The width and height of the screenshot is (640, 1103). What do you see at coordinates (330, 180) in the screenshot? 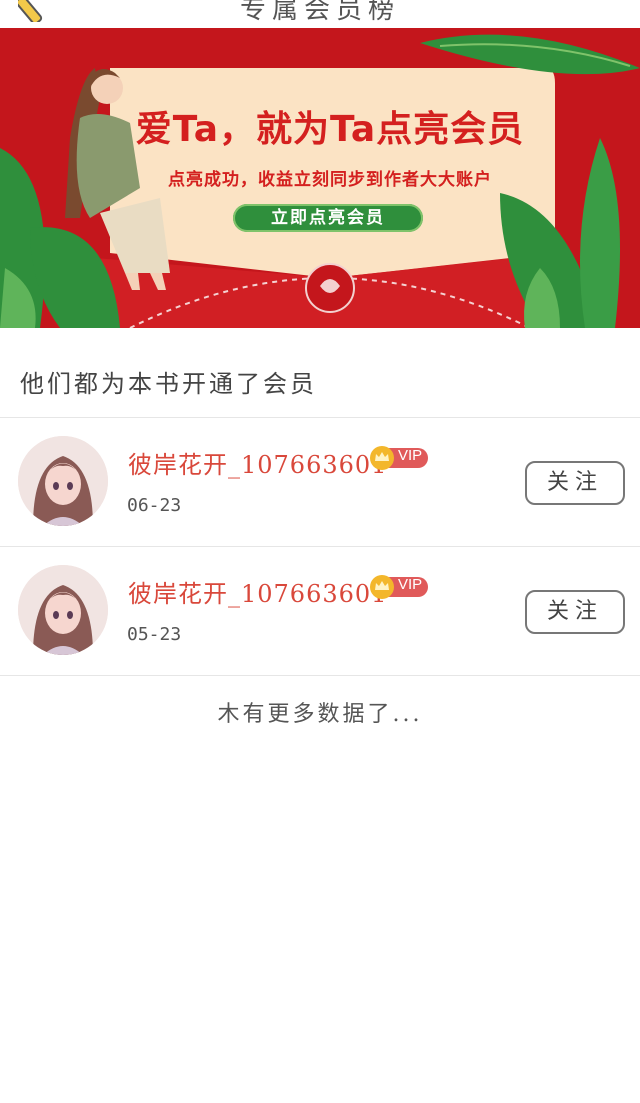
I see `banner-subtext: 点亮成功，收益立刻同步到作者大大账户` at bounding box center [330, 180].